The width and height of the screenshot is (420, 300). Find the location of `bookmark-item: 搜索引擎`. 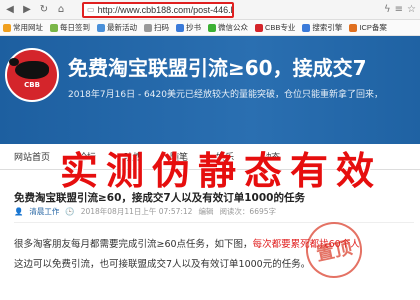

bookmark-item: 搜索引擎 is located at coordinates (322, 27).